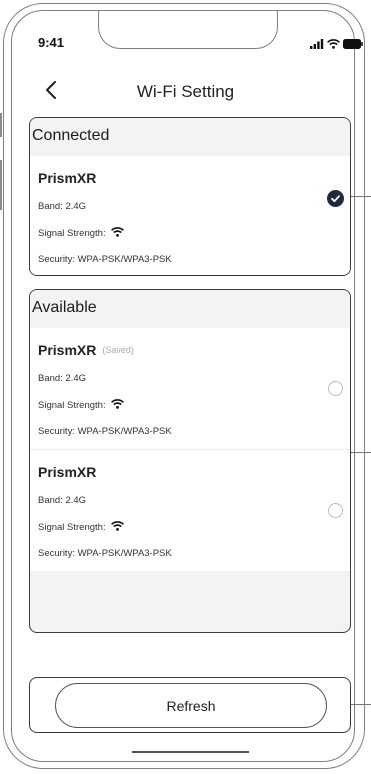 The height and width of the screenshot is (774, 371). What do you see at coordinates (190, 752) in the screenshot?
I see `home-indicator` at bounding box center [190, 752].